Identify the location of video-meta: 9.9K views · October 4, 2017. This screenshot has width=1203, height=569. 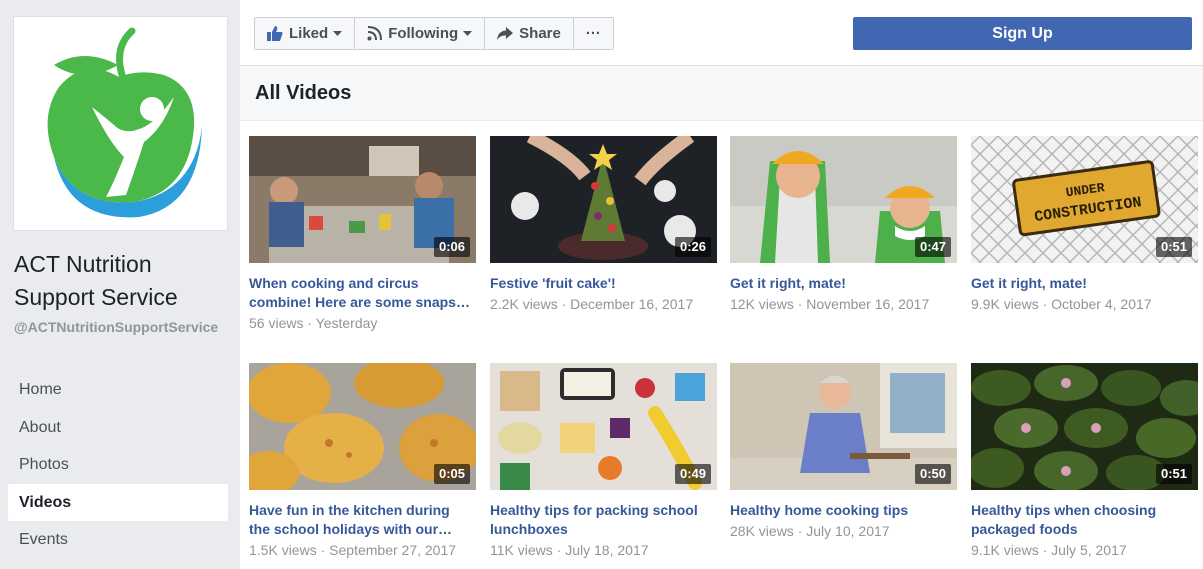
(1061, 304).